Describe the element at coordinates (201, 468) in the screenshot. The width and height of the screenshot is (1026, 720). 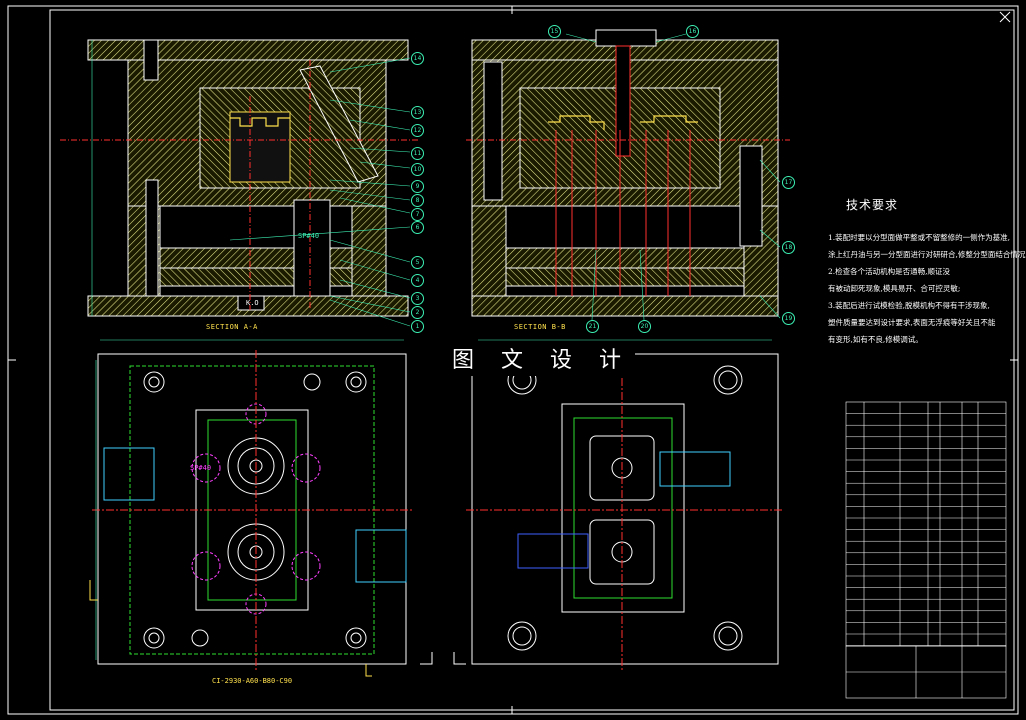
I see `spring-label-plan: SP#40` at that location.